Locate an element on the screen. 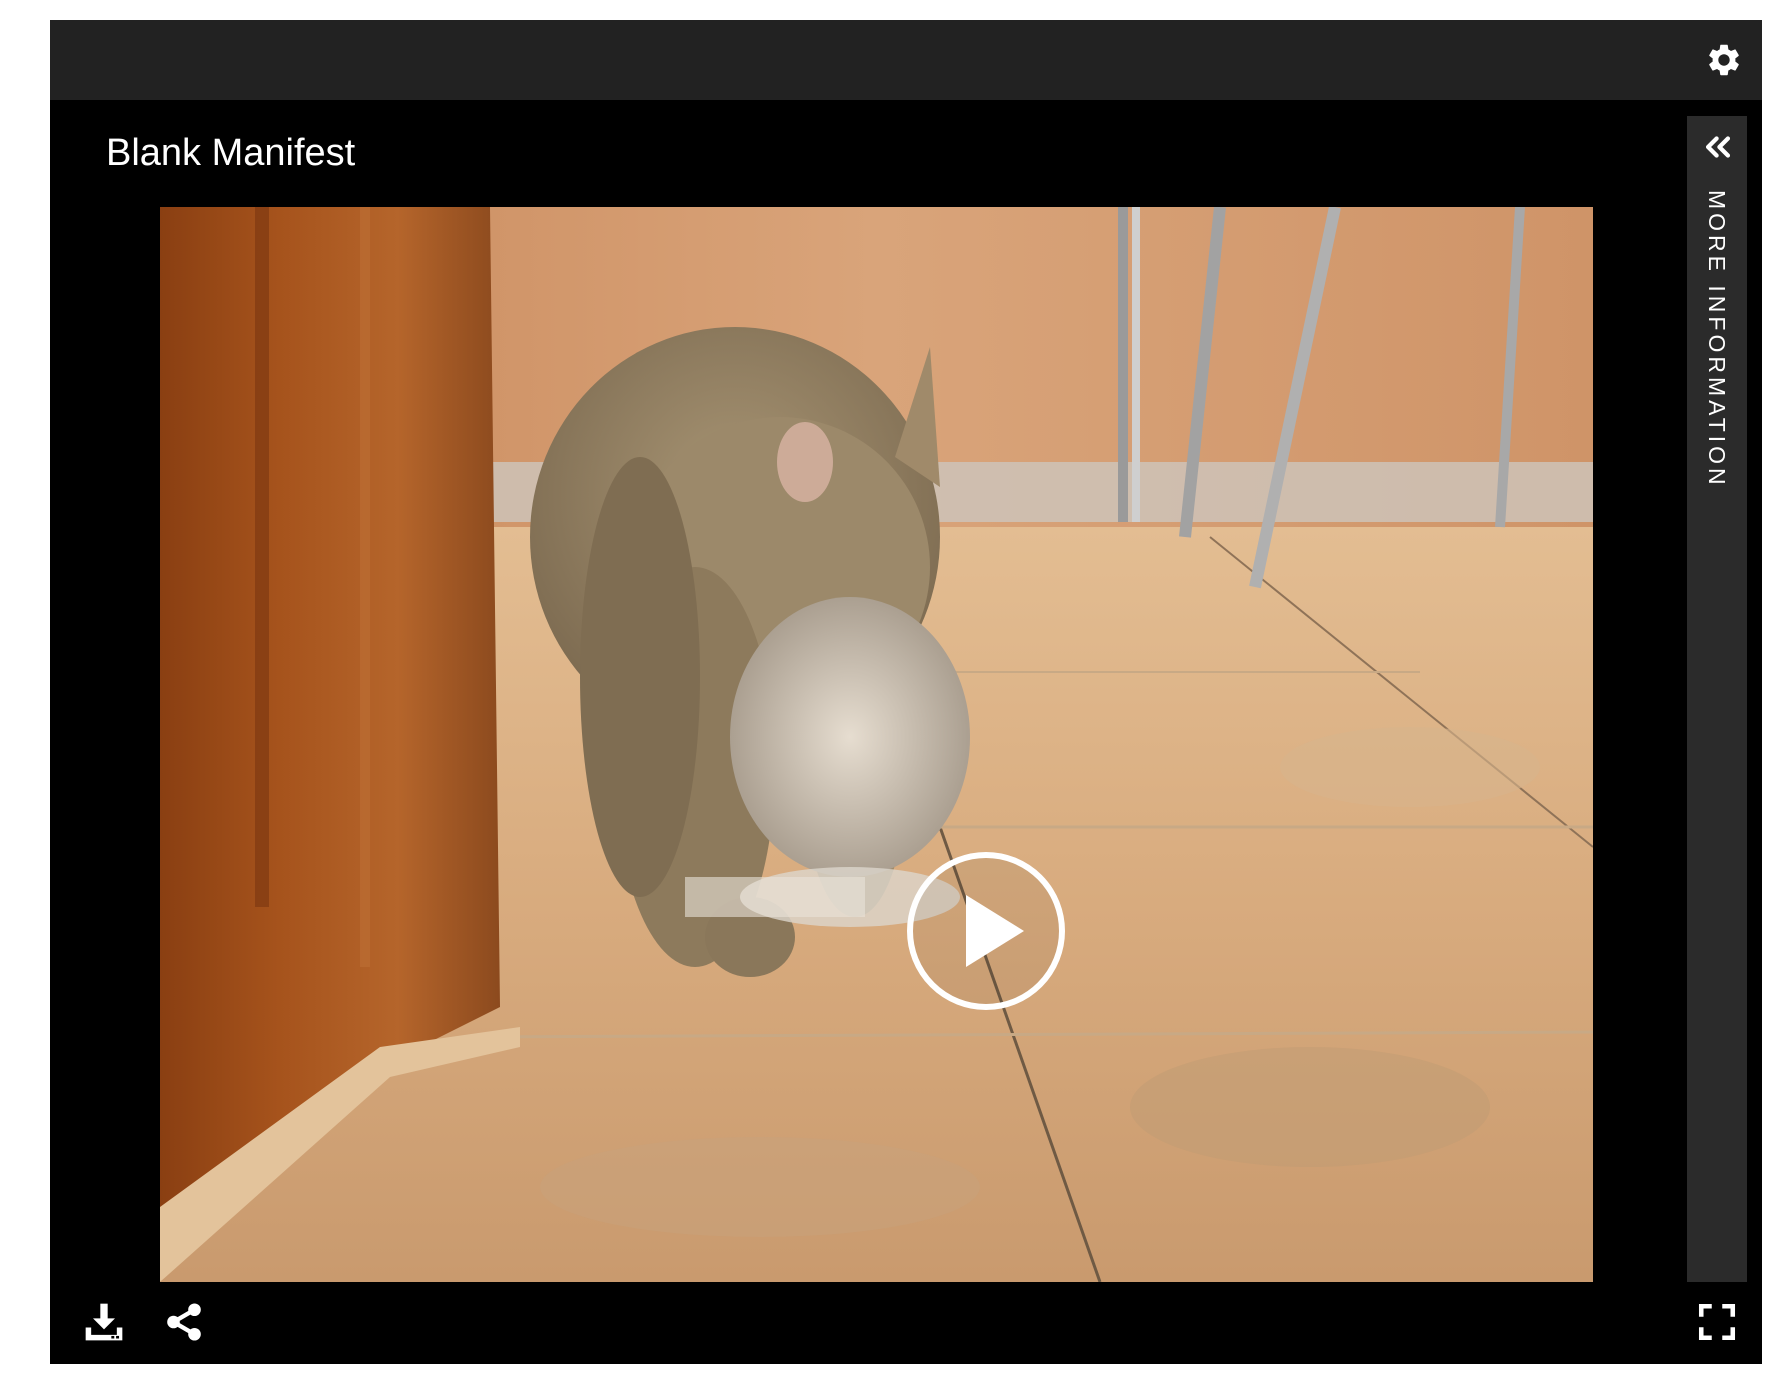 Image resolution: width=1776 pixels, height=1378 pixels. download-button is located at coordinates (104, 1322).